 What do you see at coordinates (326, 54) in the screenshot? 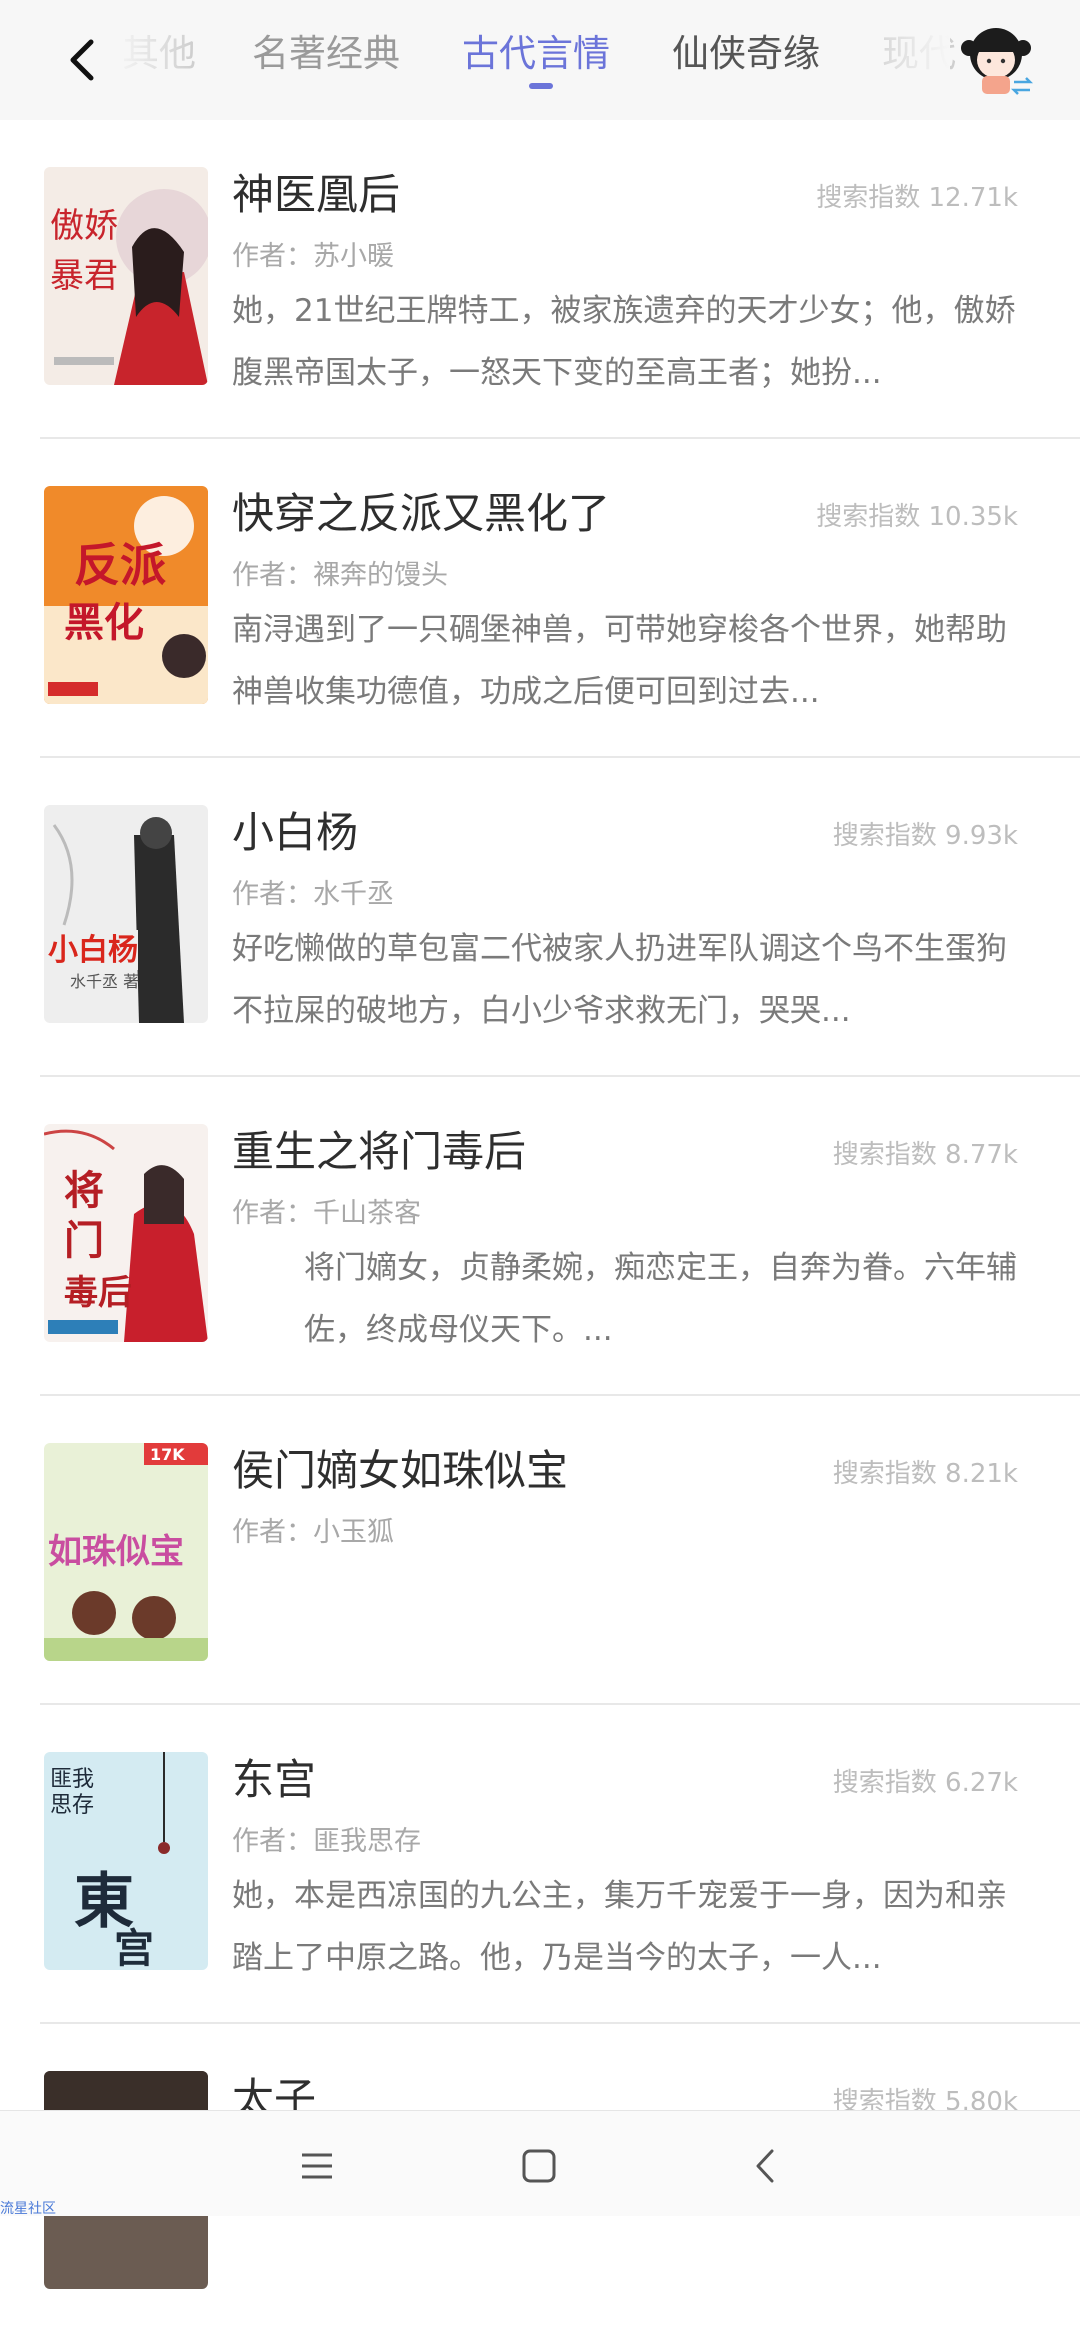
I see `tab-classics: 名著经典` at bounding box center [326, 54].